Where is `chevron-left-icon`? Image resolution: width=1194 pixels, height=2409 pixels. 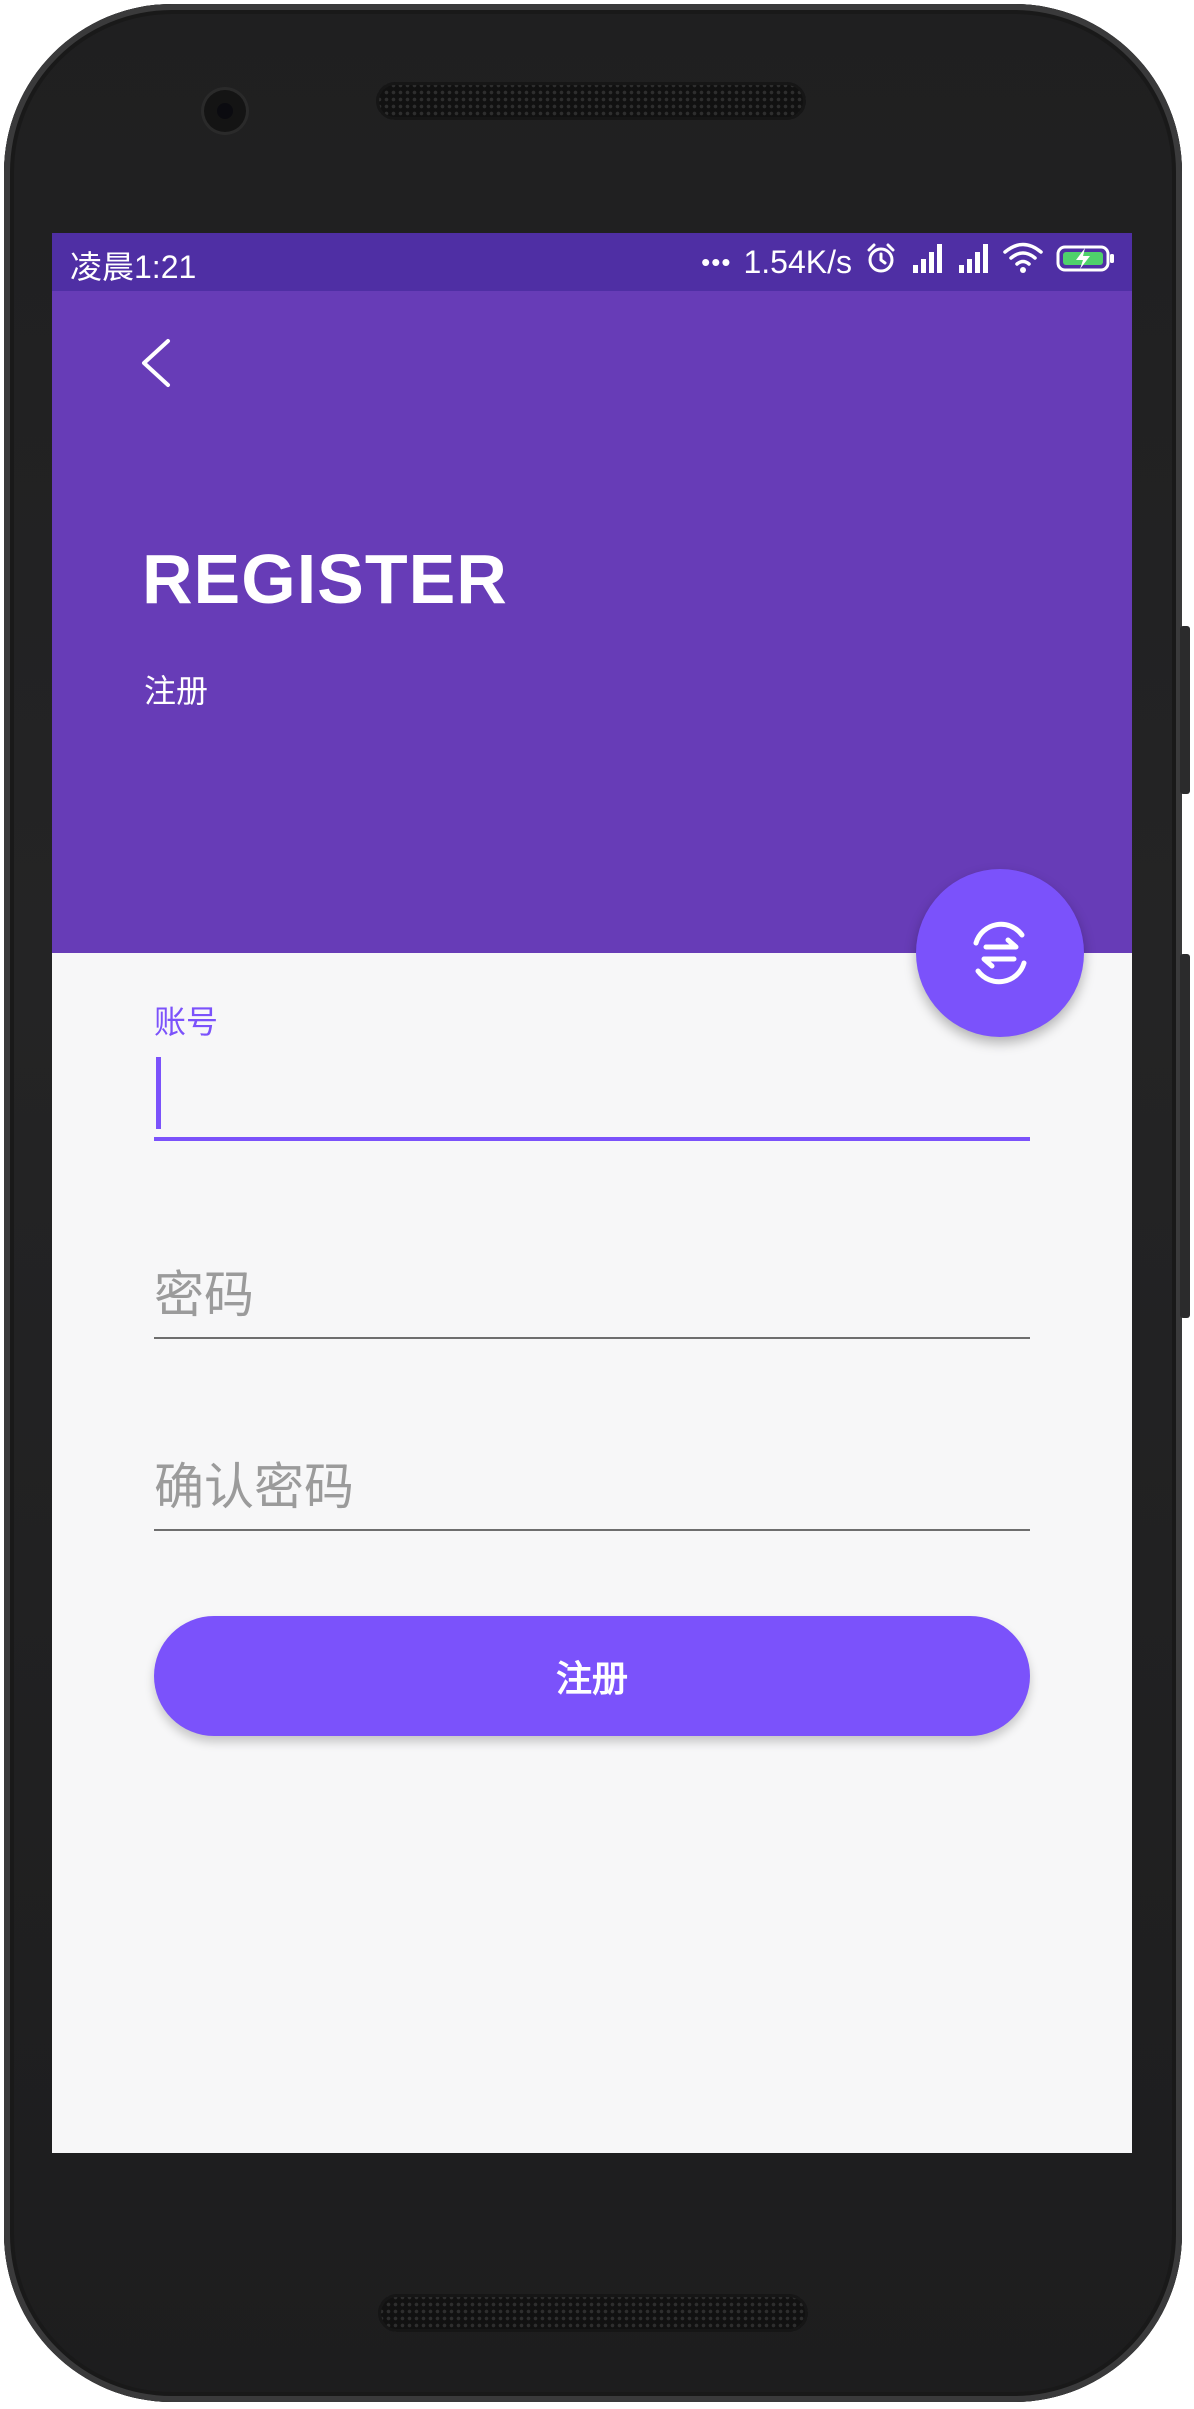
chevron-left-icon is located at coordinates (156, 363).